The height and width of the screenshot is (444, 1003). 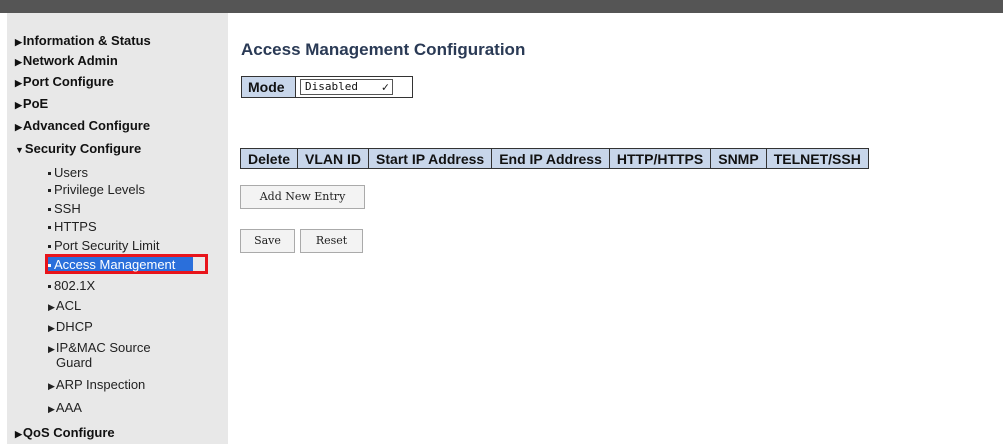 I want to click on mode-select: Disabled ✓, so click(x=346, y=87).